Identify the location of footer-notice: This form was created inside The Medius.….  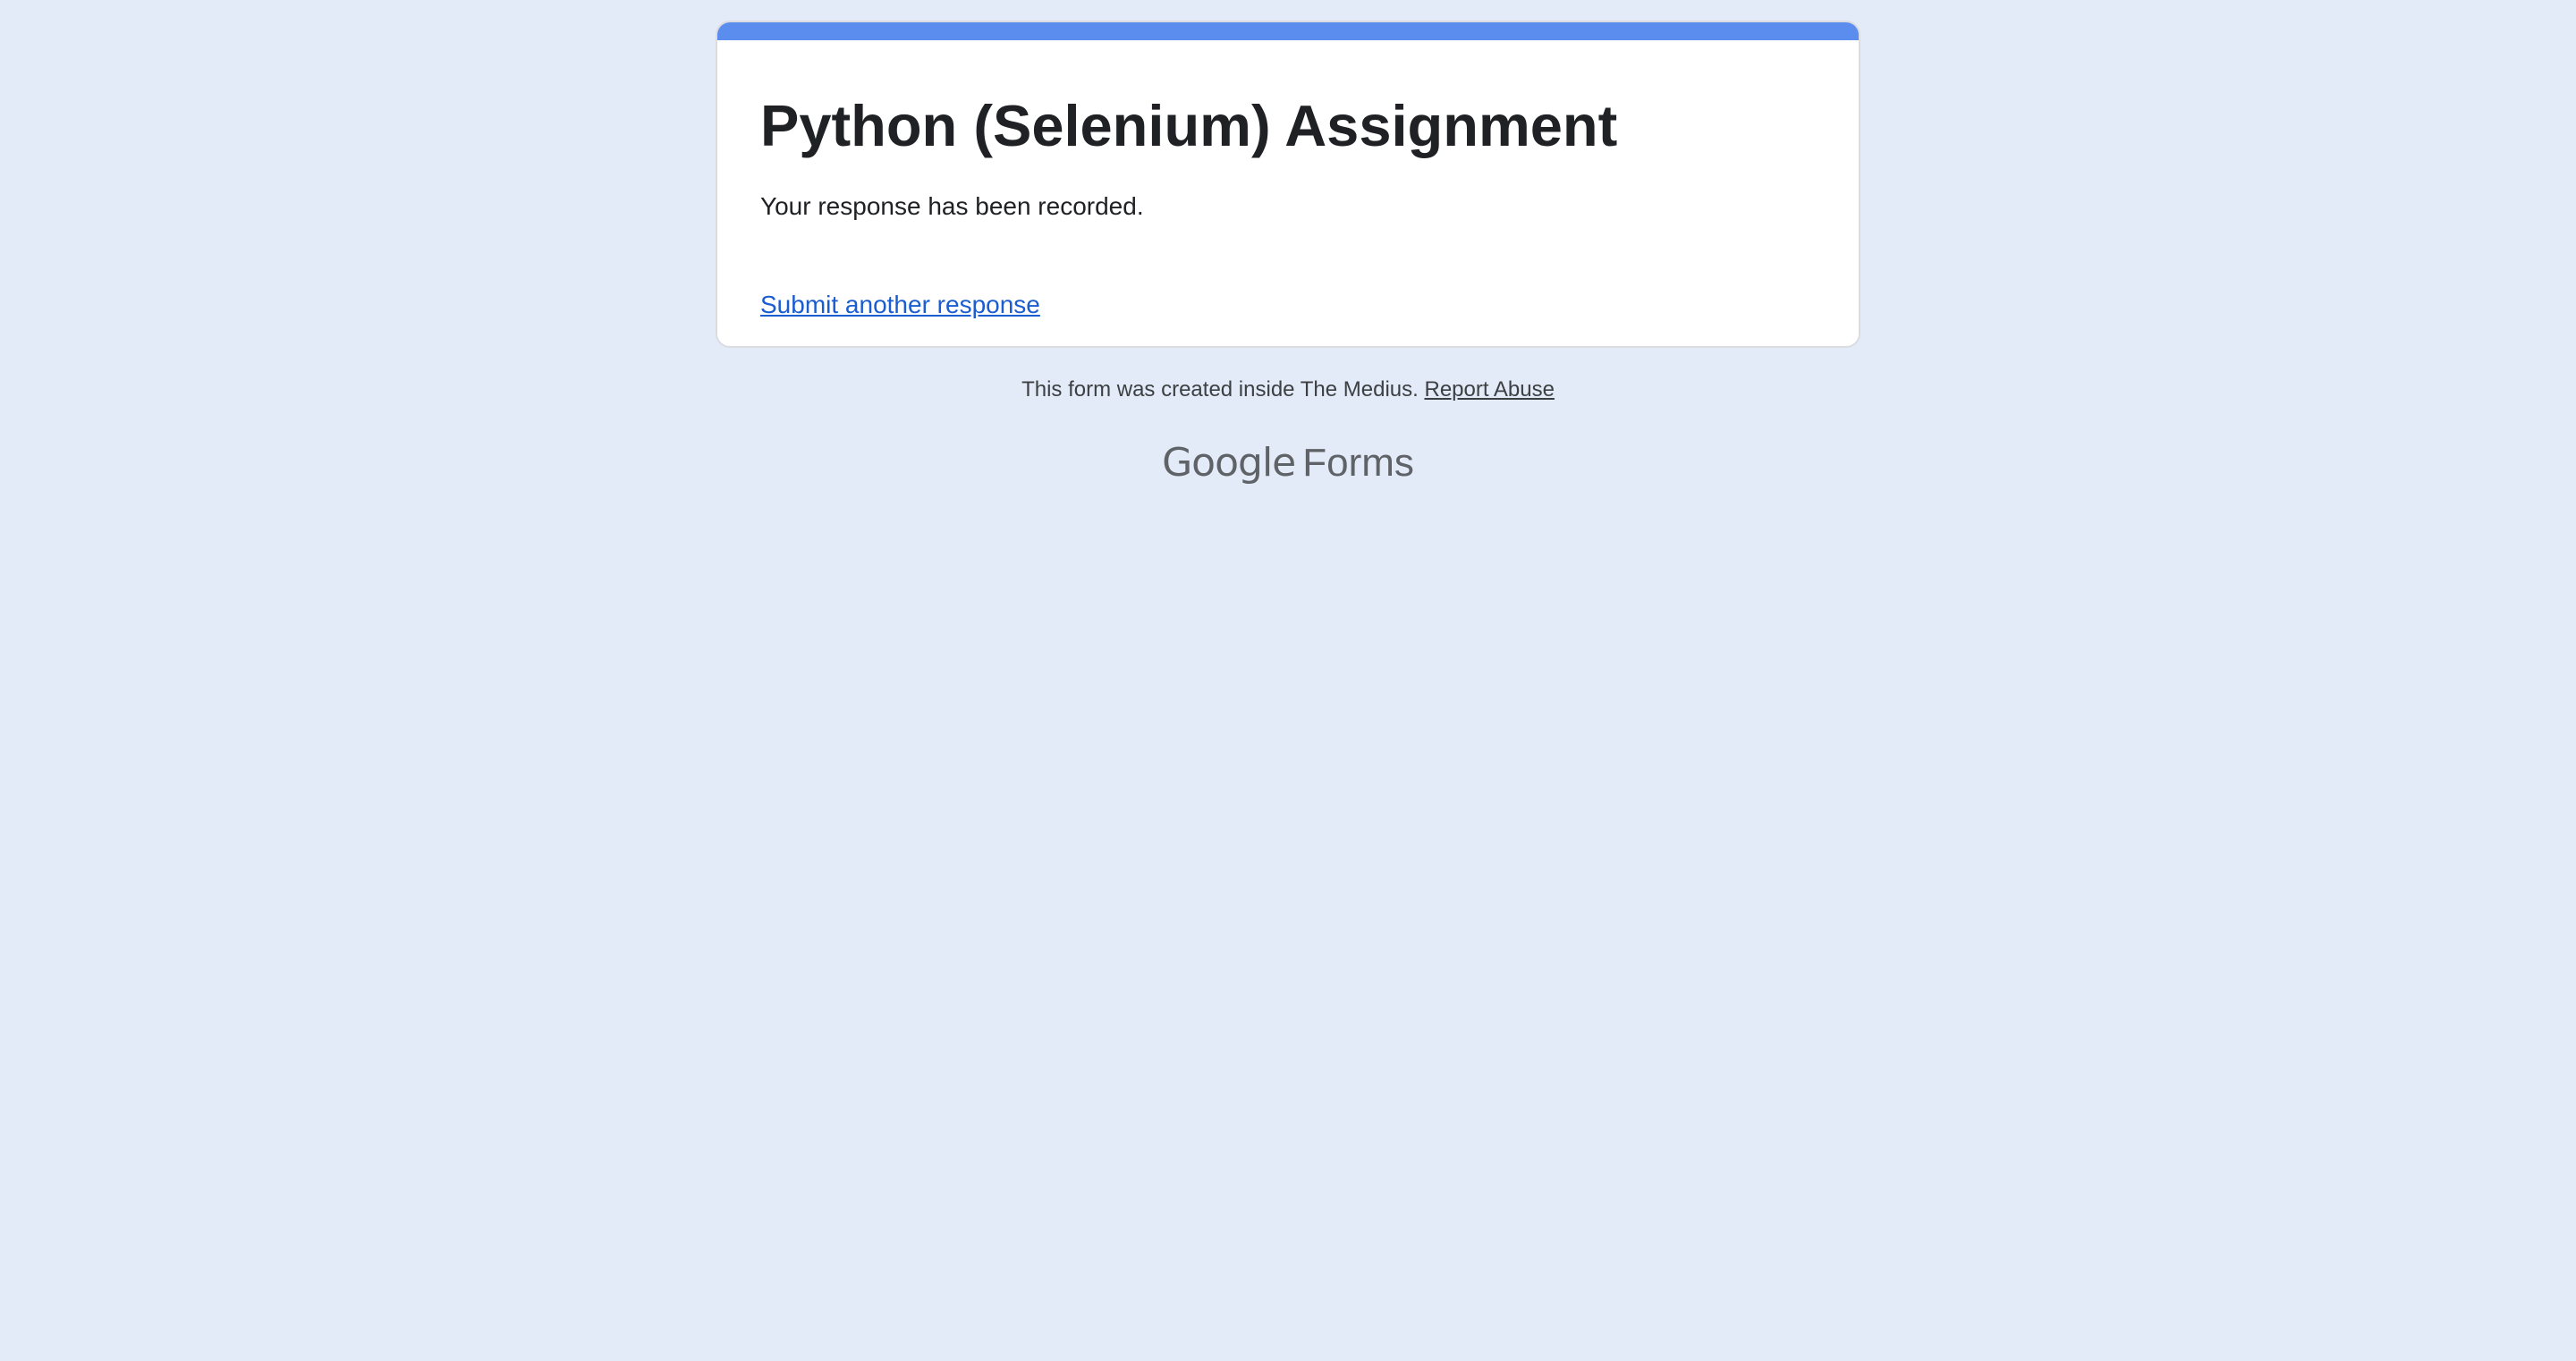
(1288, 390).